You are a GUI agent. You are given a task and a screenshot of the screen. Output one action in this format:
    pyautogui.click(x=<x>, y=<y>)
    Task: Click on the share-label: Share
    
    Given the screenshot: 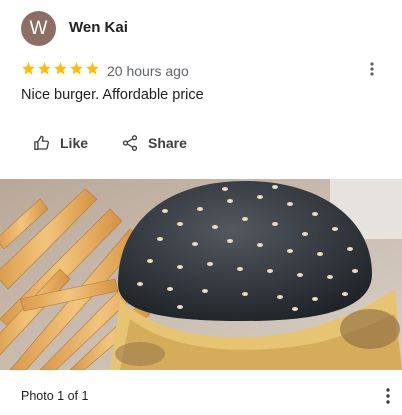 What is the action you would take?
    pyautogui.click(x=167, y=143)
    